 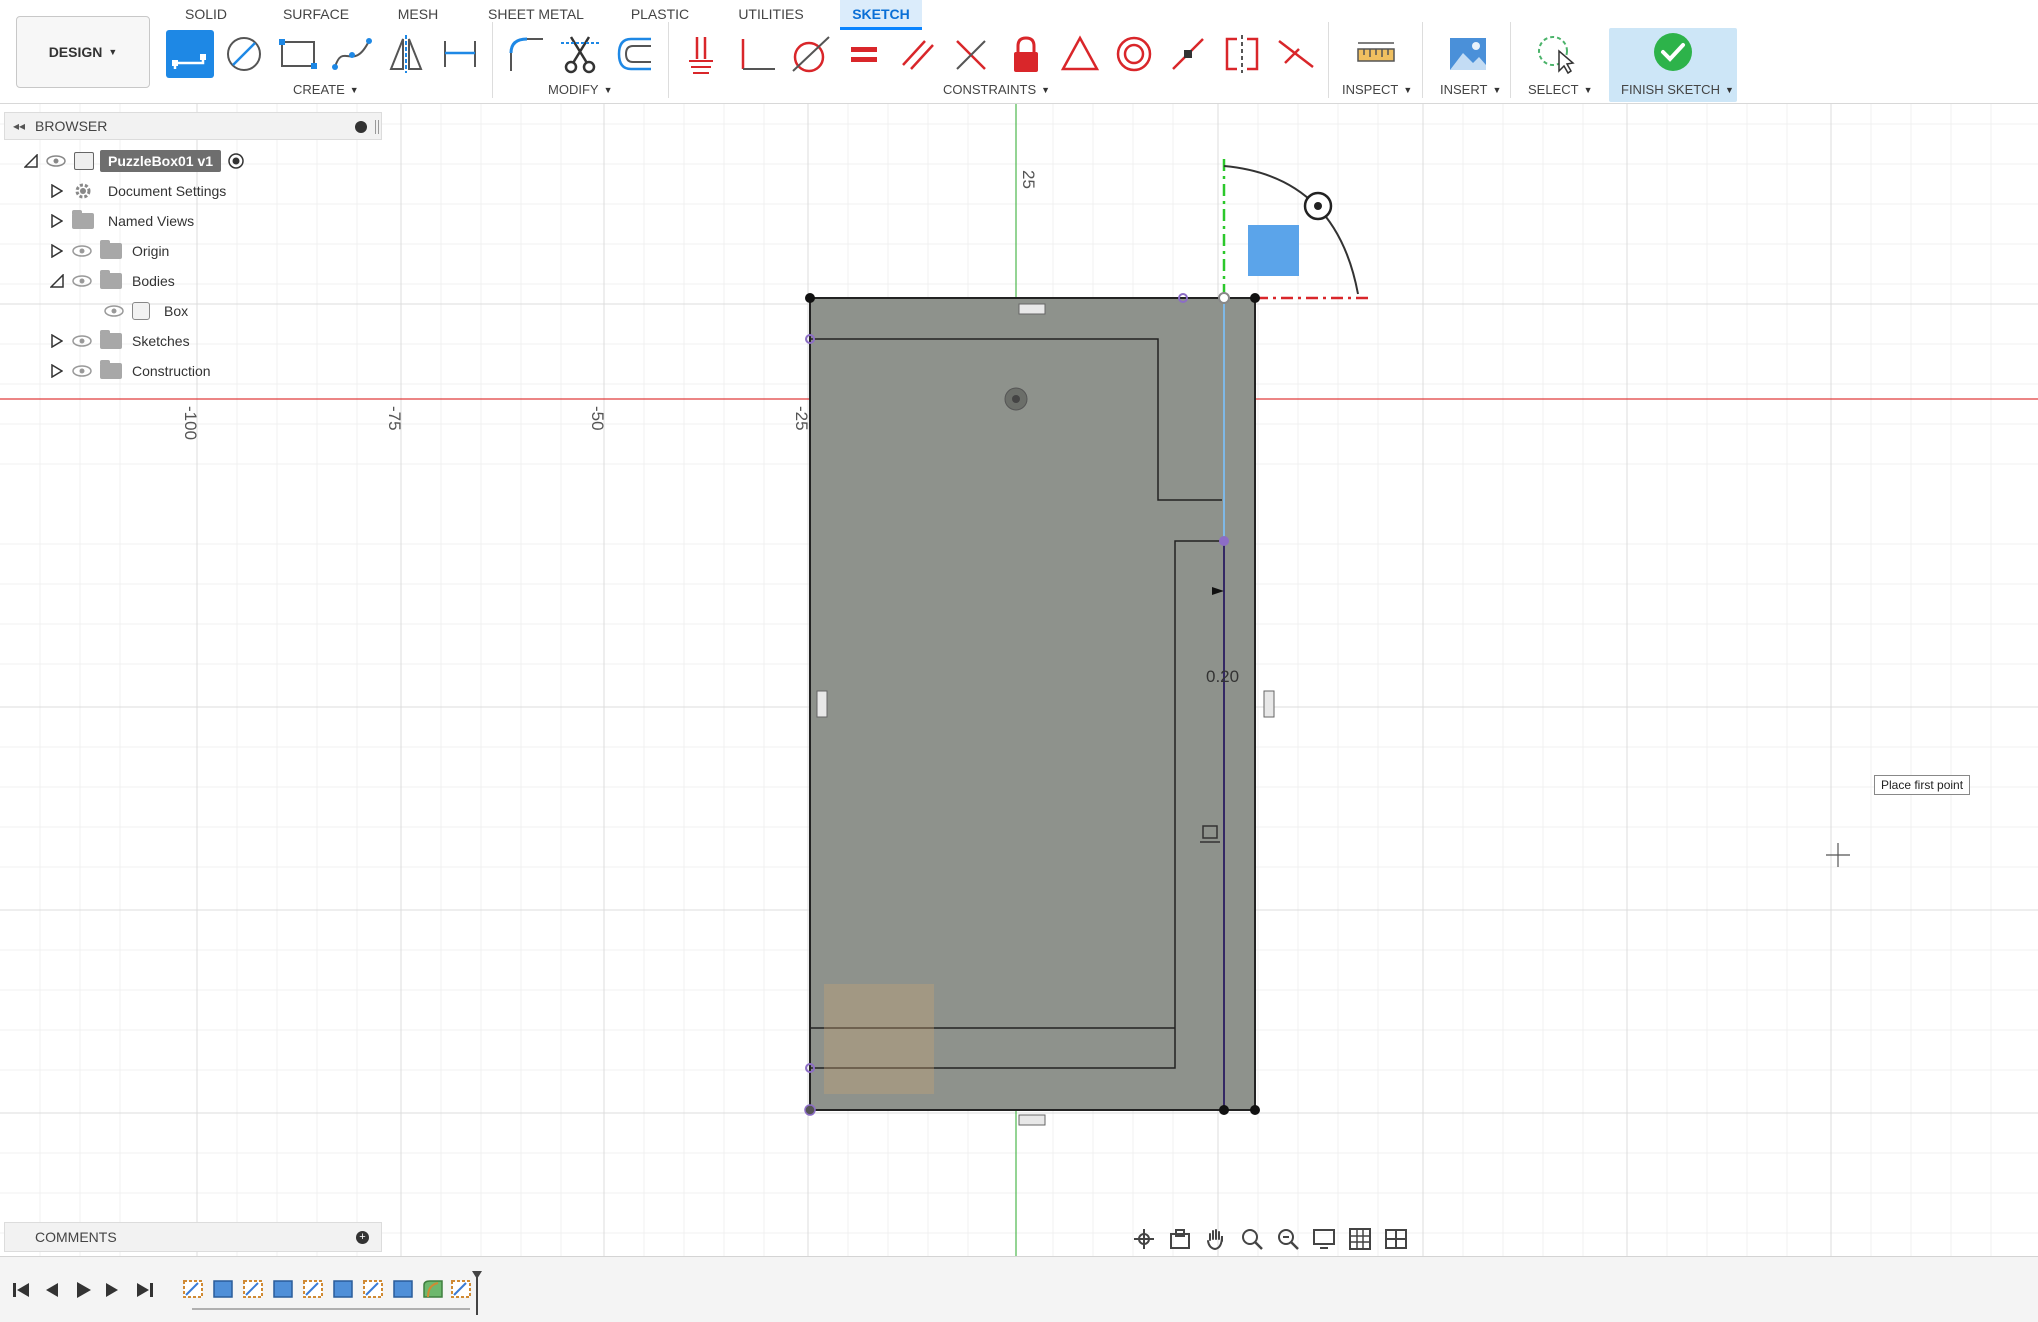 I want to click on create-menu: CREATE ▼, so click(x=326, y=89).